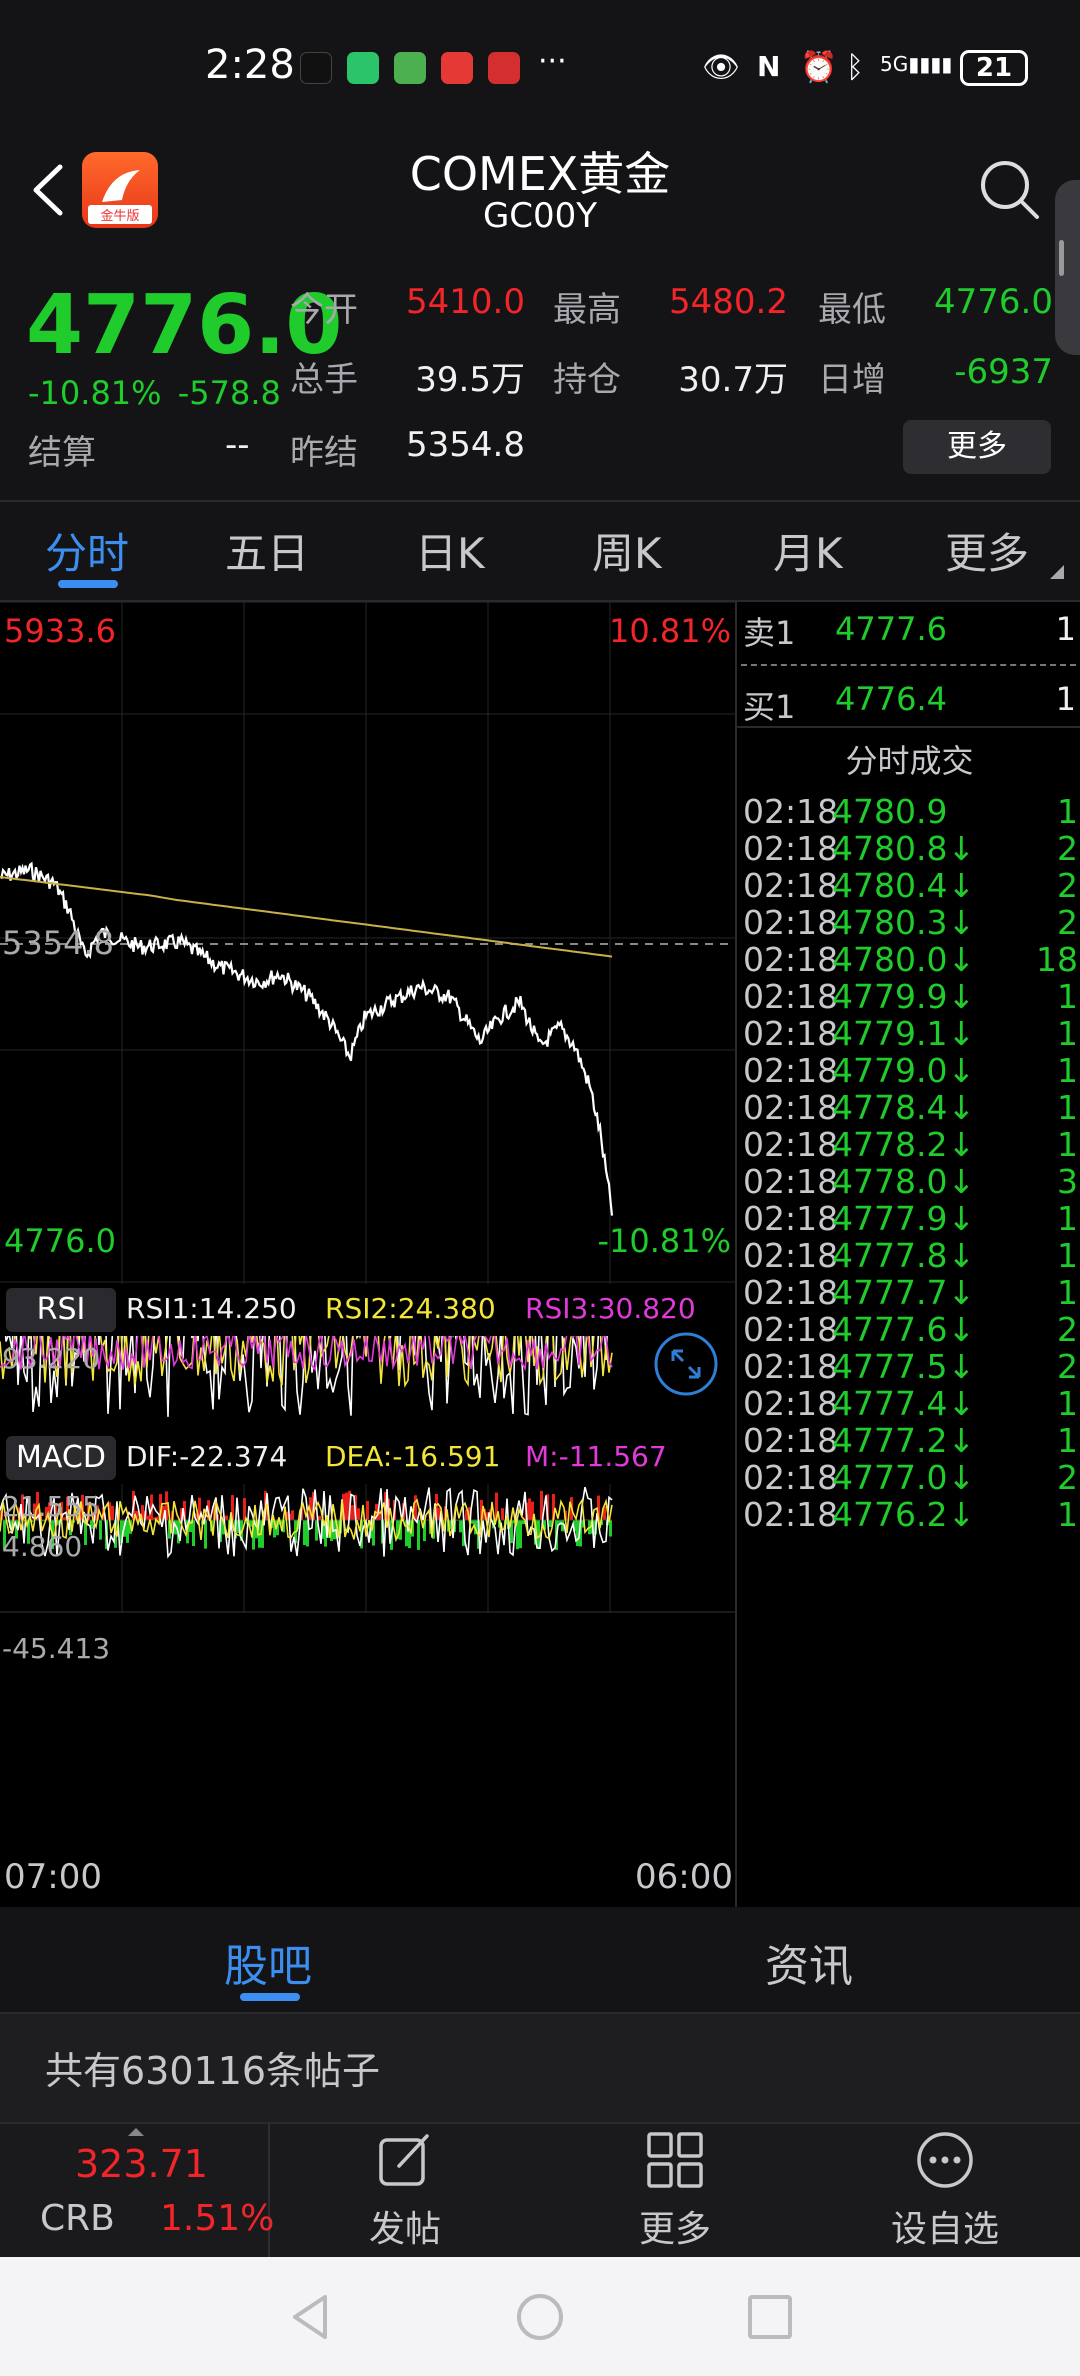 The width and height of the screenshot is (1080, 2376). What do you see at coordinates (1010, 190) in the screenshot?
I see `search-icon` at bounding box center [1010, 190].